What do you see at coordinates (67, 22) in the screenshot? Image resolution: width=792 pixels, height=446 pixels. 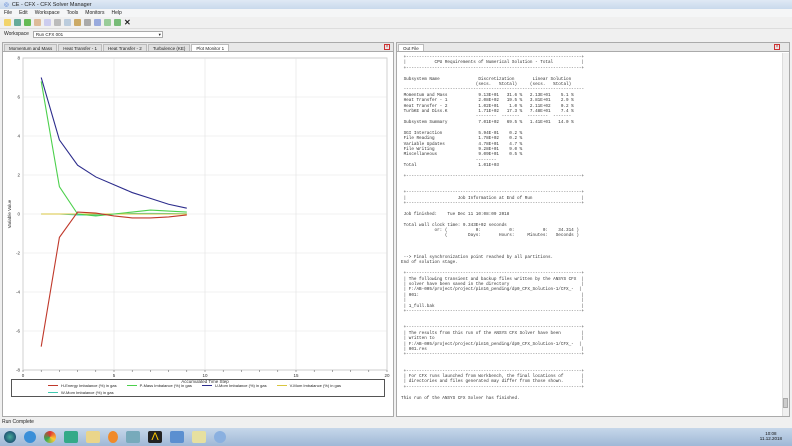 I see `save-icon` at bounding box center [67, 22].